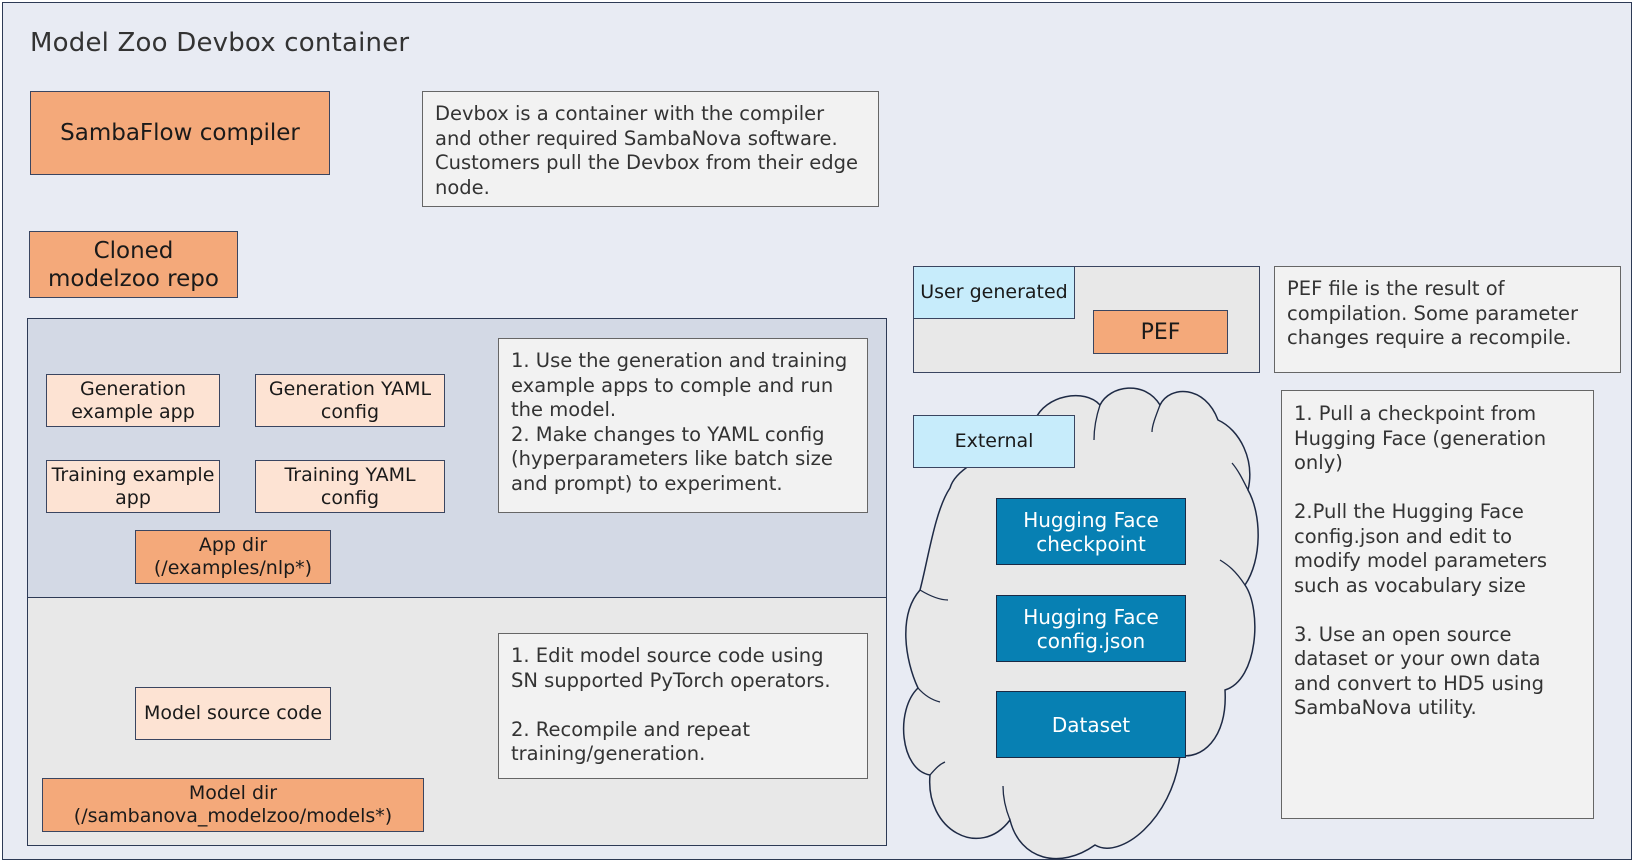 This screenshot has width=1636, height=863. I want to click on hf-checkpoint-box: Hugging Face checkpoint, so click(1091, 531).